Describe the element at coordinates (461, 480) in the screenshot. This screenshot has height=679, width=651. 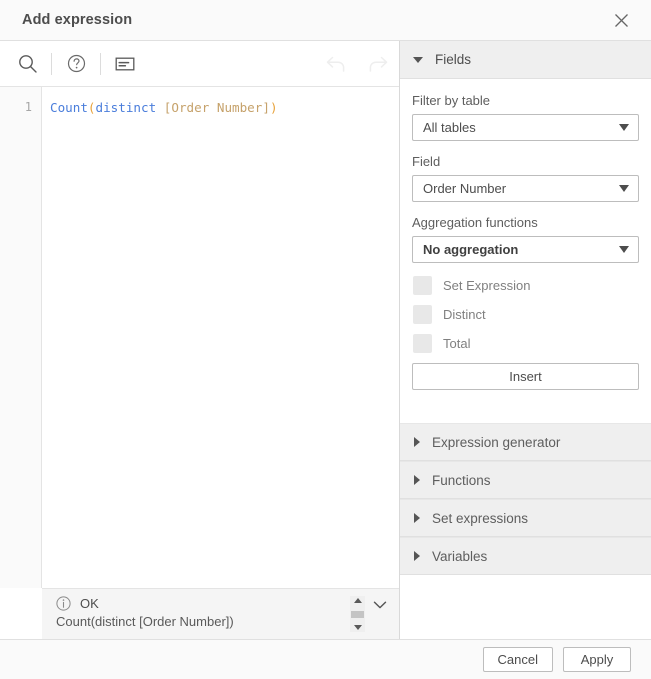
I see `accordion-label-functions: Functions` at that location.